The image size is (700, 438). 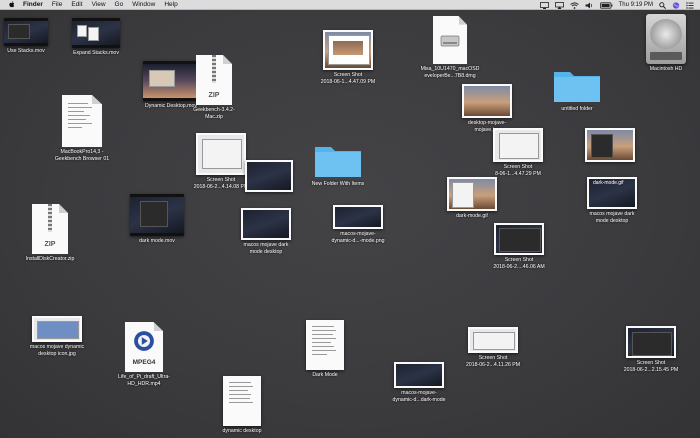 I want to click on file-name-label: Screen Shot 2018-06-1...4.47.09 PM, so click(x=348, y=78).